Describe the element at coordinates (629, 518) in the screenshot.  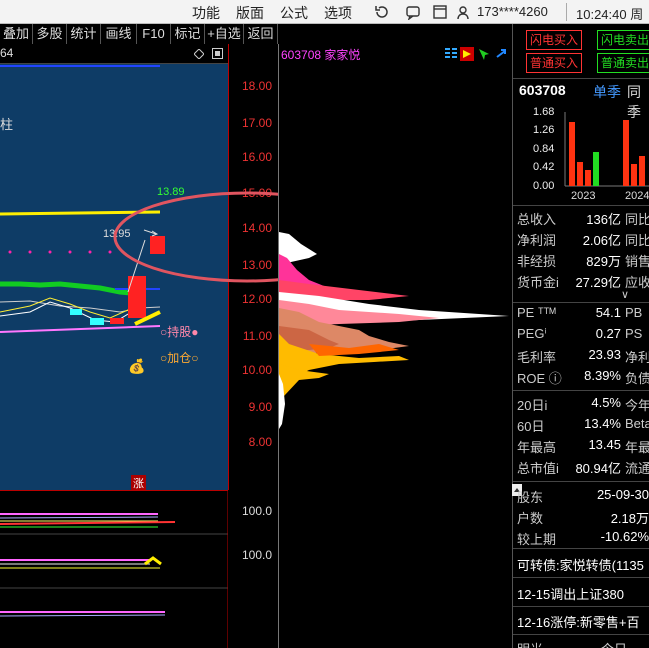
I see `row-value: 2.18万` at that location.